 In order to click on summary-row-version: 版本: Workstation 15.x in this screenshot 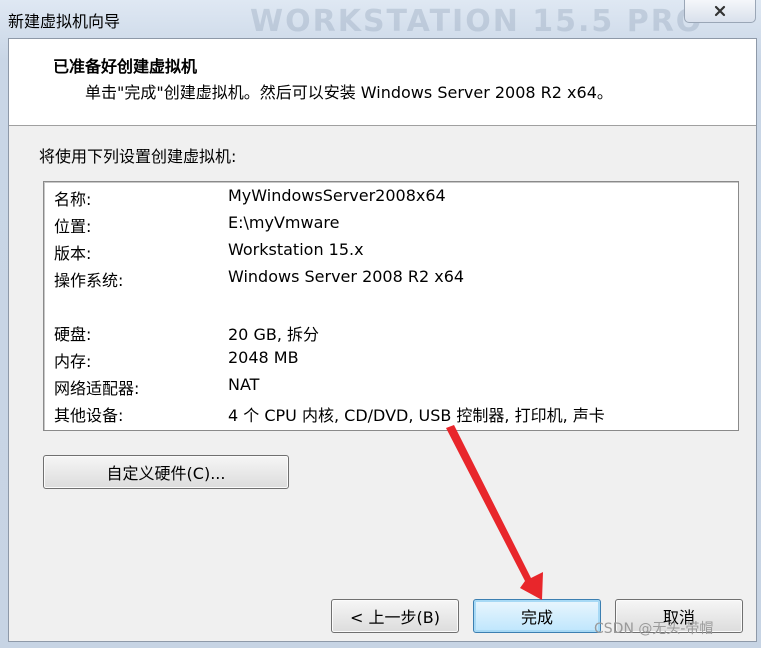, I will do `click(394, 253)`.